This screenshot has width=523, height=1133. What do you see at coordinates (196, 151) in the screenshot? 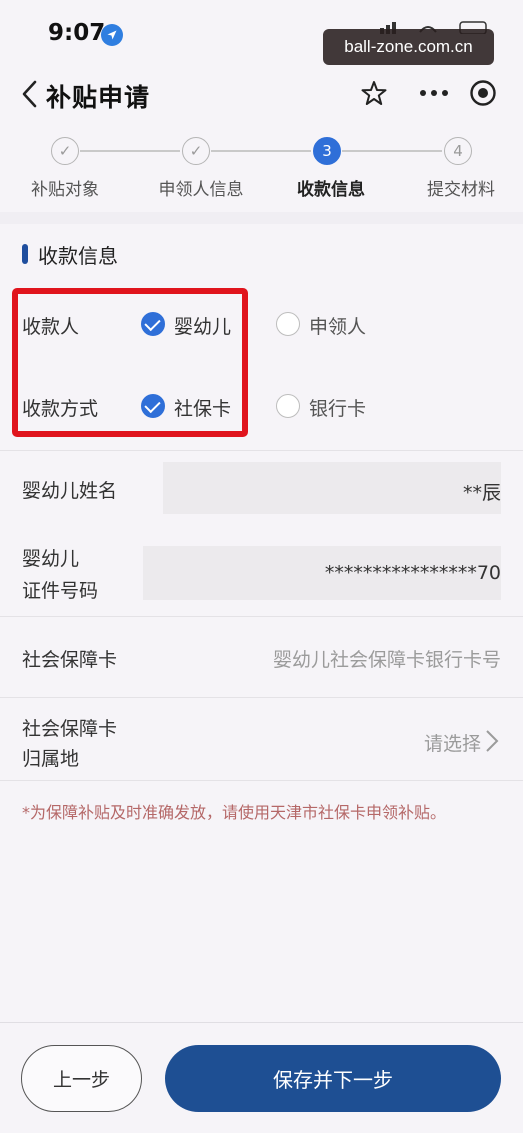
I see `step-2-done-icon: ✓` at bounding box center [196, 151].